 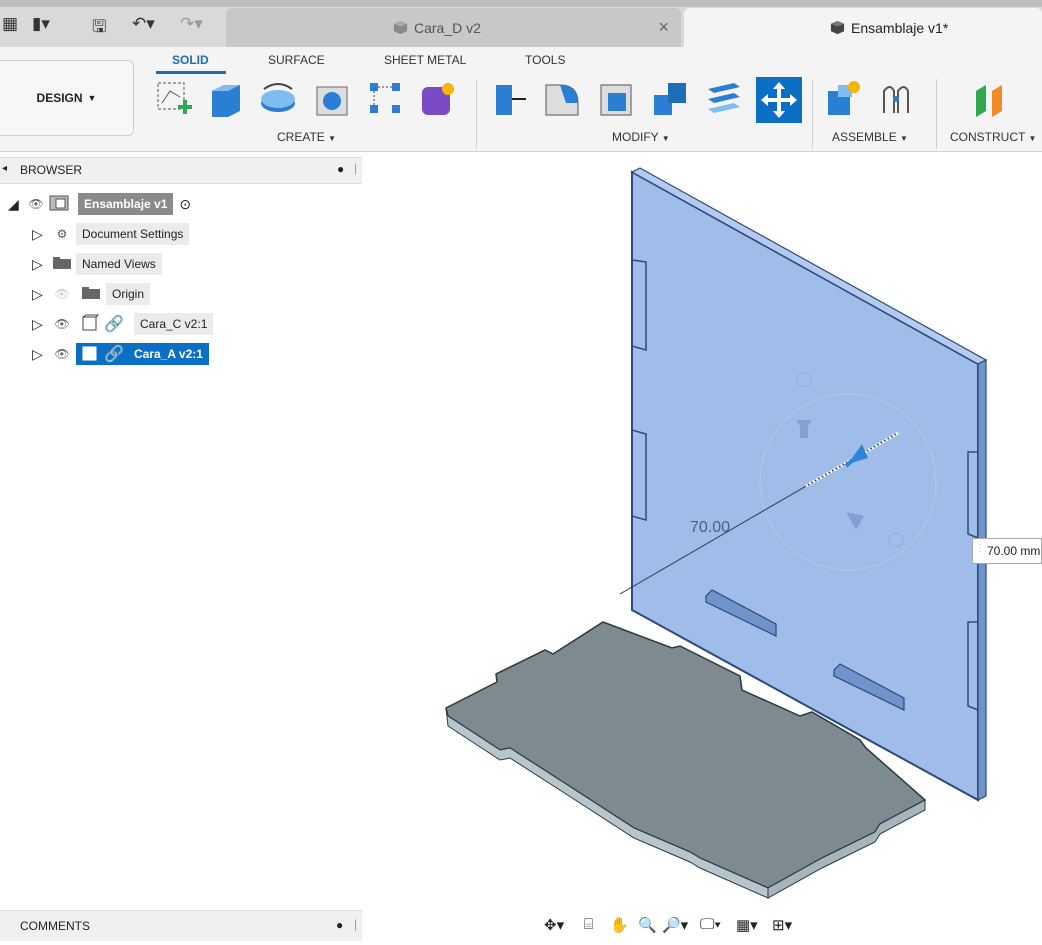 I want to click on ribbon-toolbar: DESIGN ▼ SOLID SURFACE SHEET METAL TOOLS, so click(x=521, y=99).